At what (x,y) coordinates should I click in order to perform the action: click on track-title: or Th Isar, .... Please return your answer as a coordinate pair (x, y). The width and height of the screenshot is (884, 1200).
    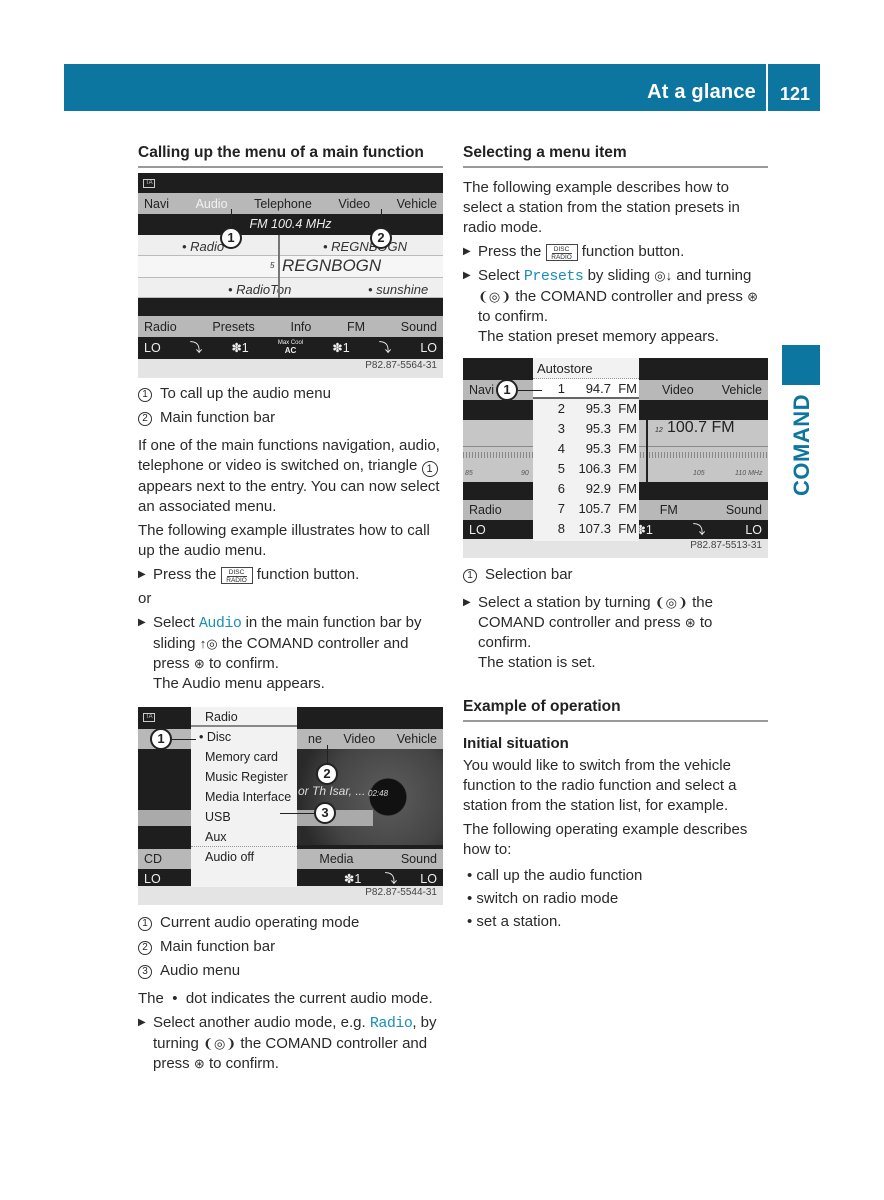
    Looking at the image, I should click on (332, 791).